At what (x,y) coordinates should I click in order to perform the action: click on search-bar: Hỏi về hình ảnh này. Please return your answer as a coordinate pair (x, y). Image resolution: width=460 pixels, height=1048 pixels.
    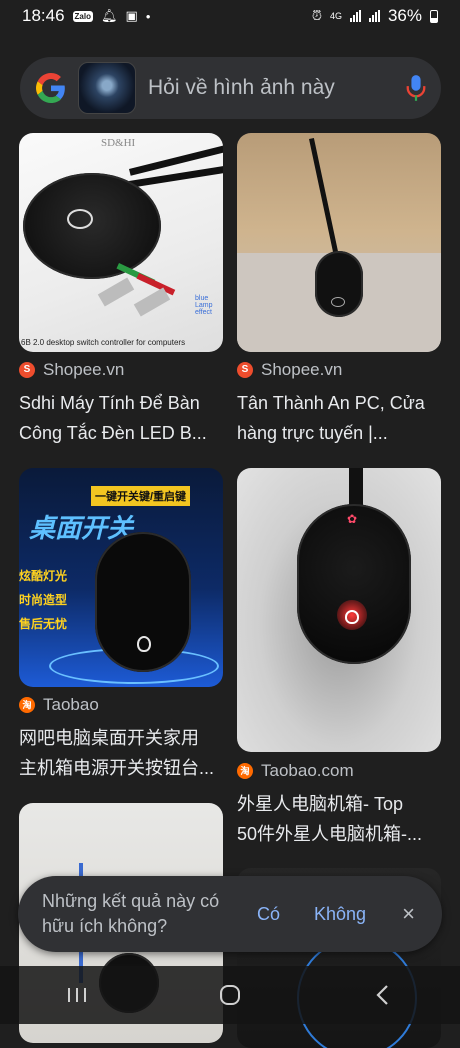
    Looking at the image, I should click on (230, 88).